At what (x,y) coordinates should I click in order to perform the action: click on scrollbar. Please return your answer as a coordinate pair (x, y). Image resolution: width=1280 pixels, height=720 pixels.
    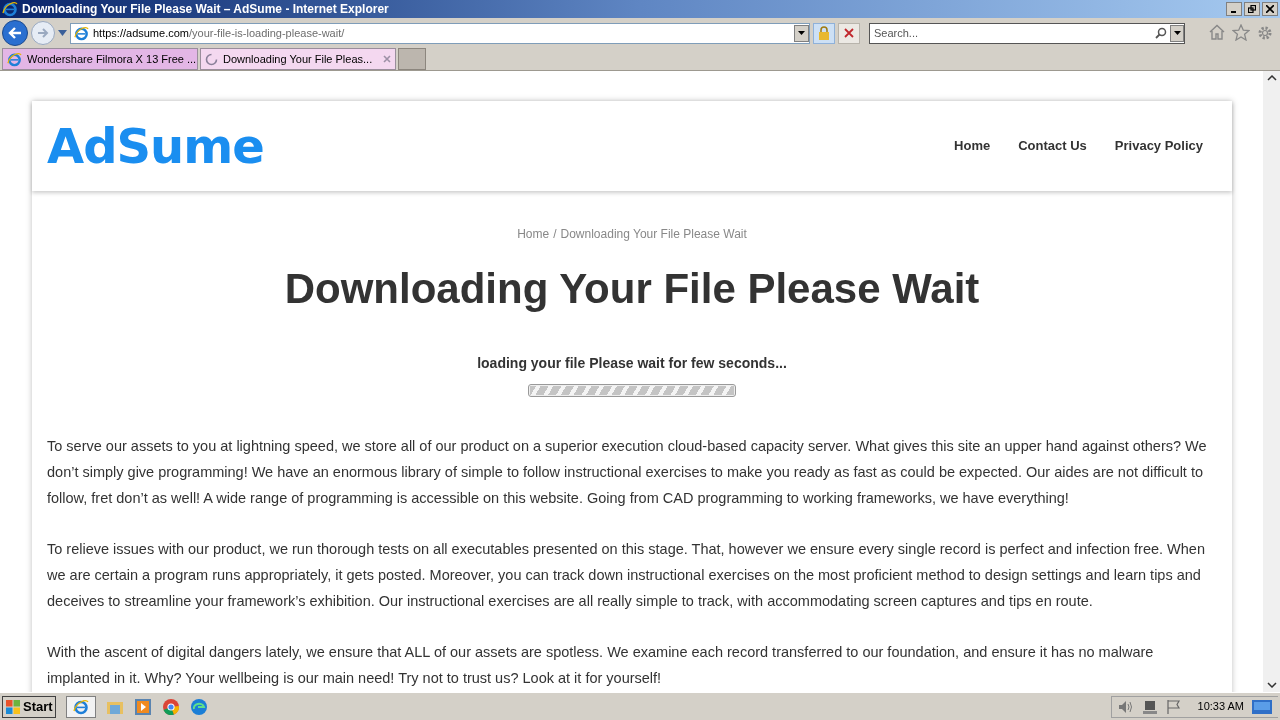
    Looking at the image, I should click on (1271, 381).